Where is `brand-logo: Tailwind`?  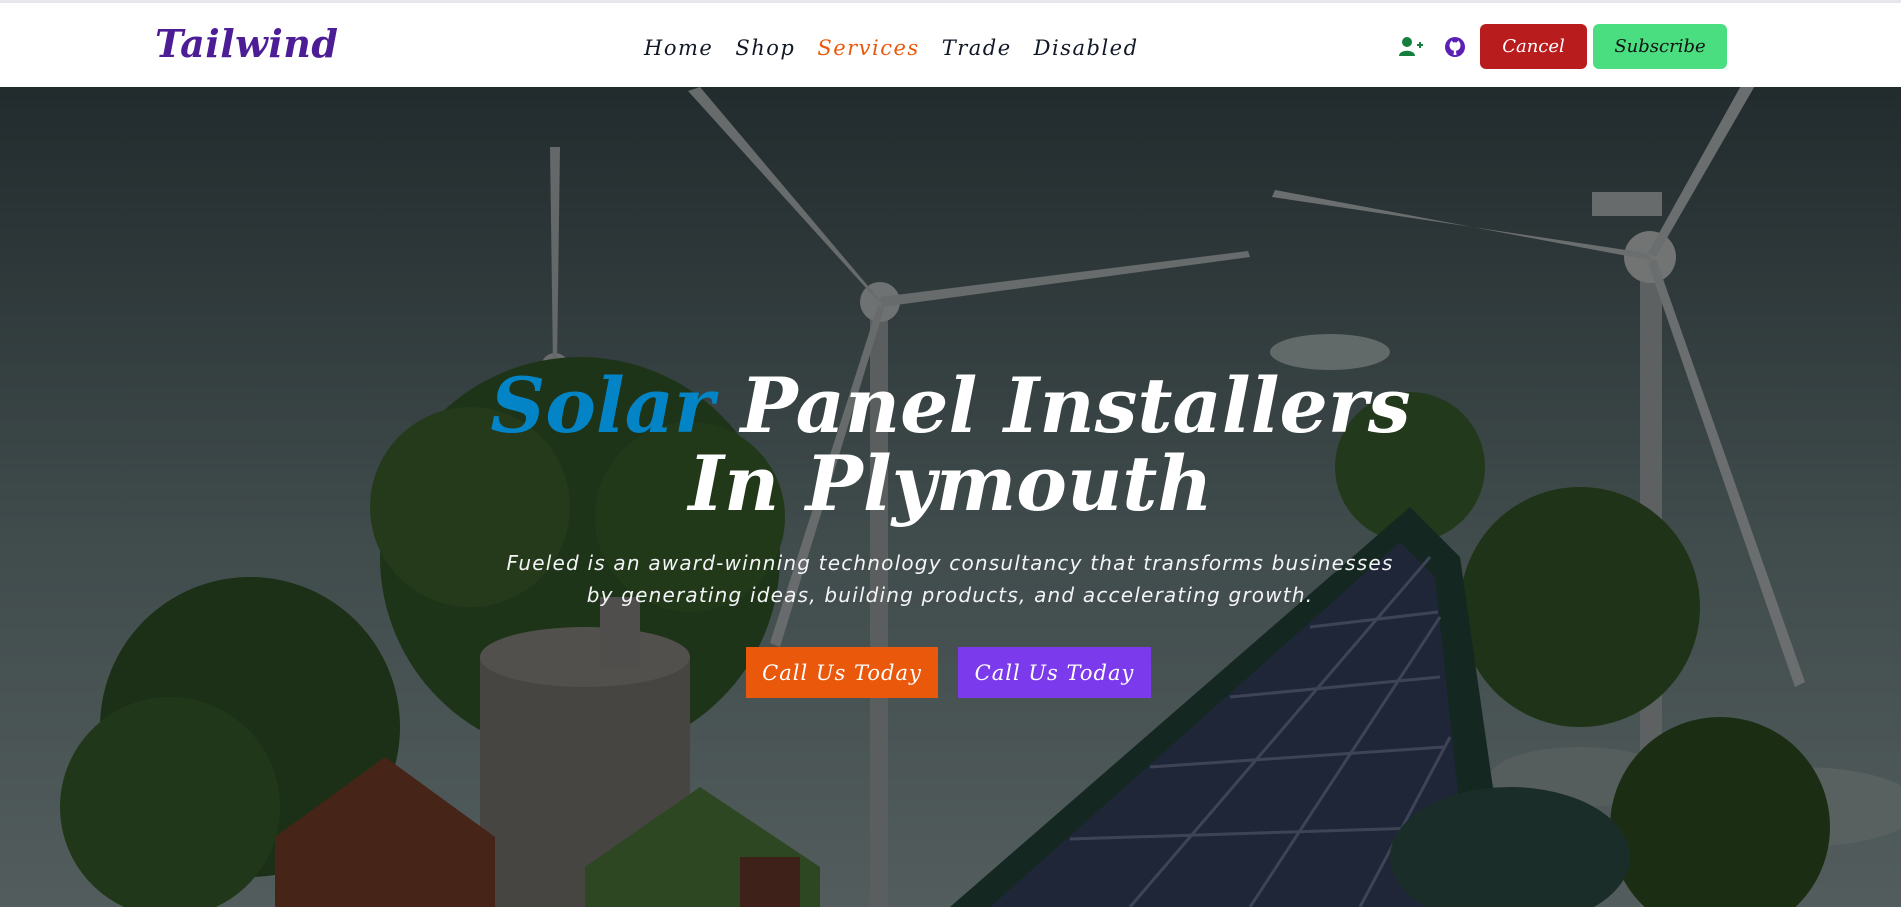
brand-logo: Tailwind is located at coordinates (246, 43).